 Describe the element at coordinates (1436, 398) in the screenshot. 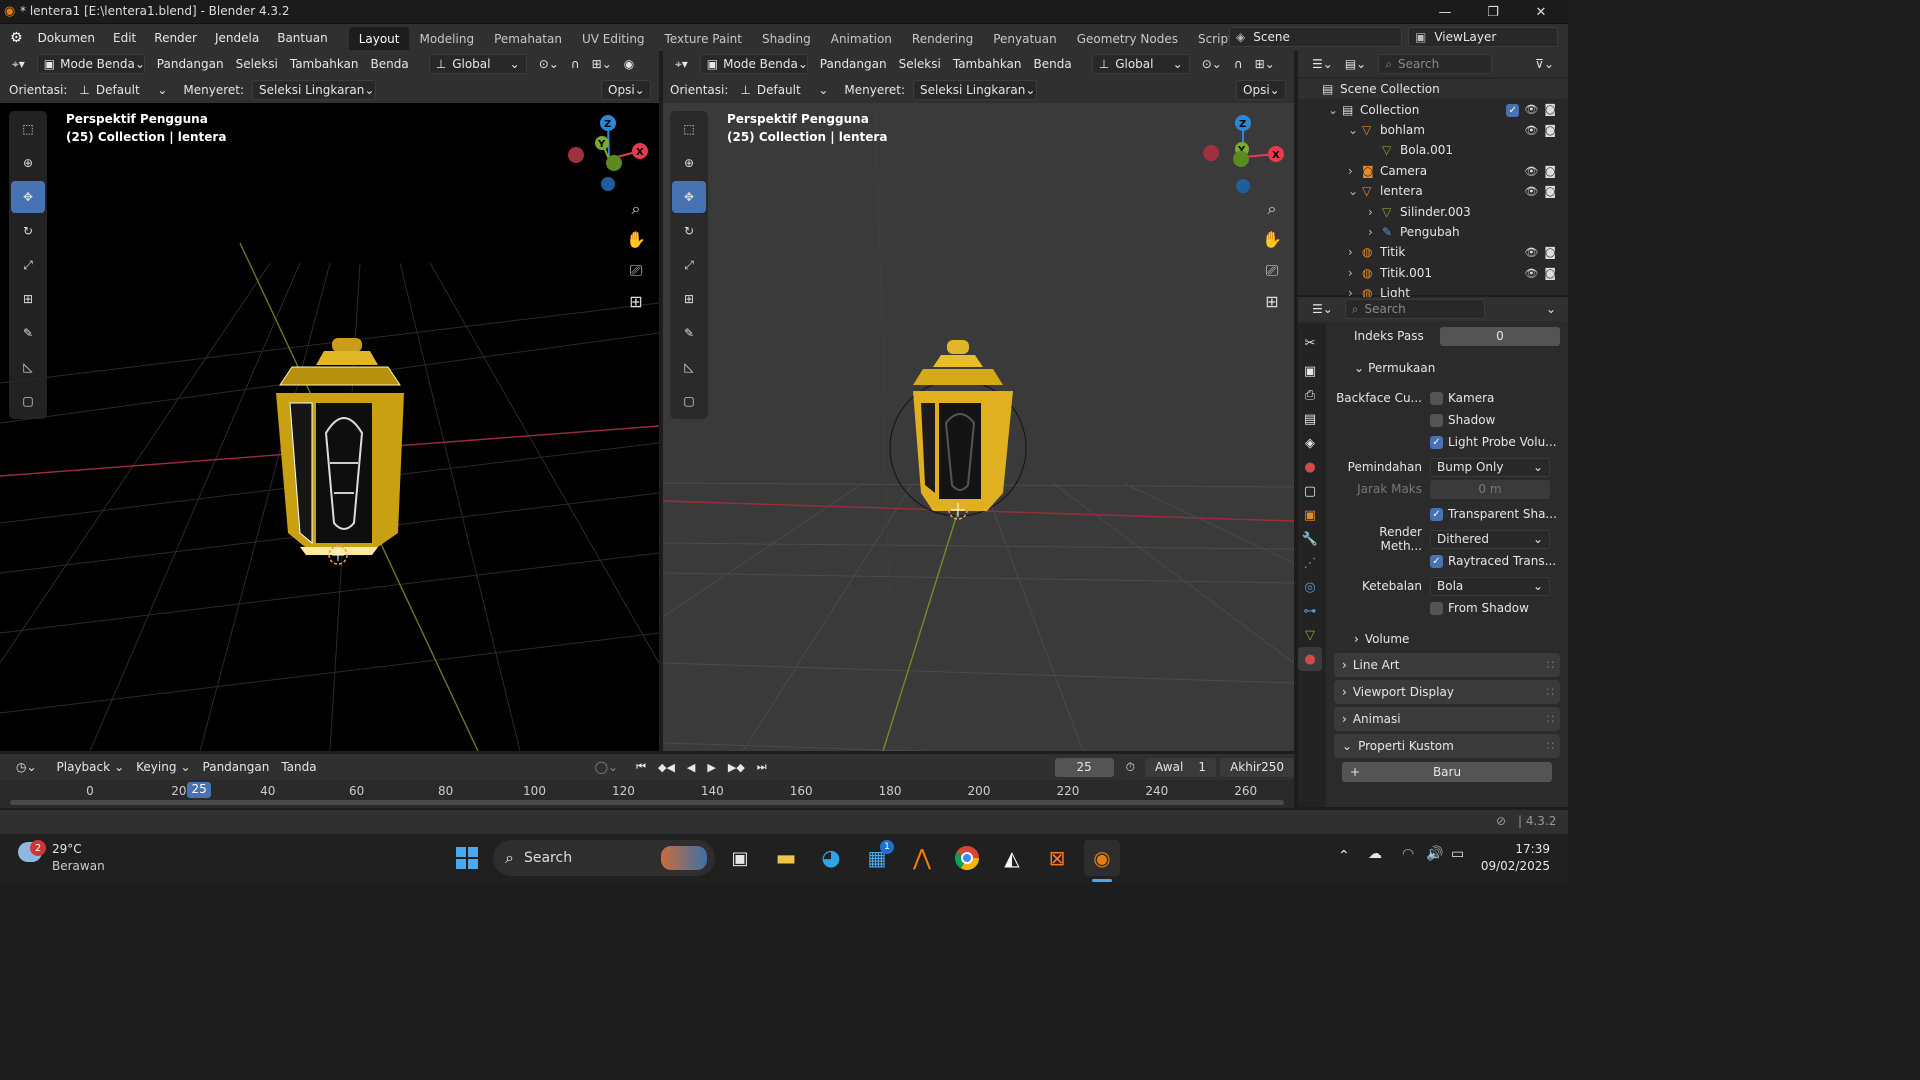

I see `checkbox-camera` at that location.